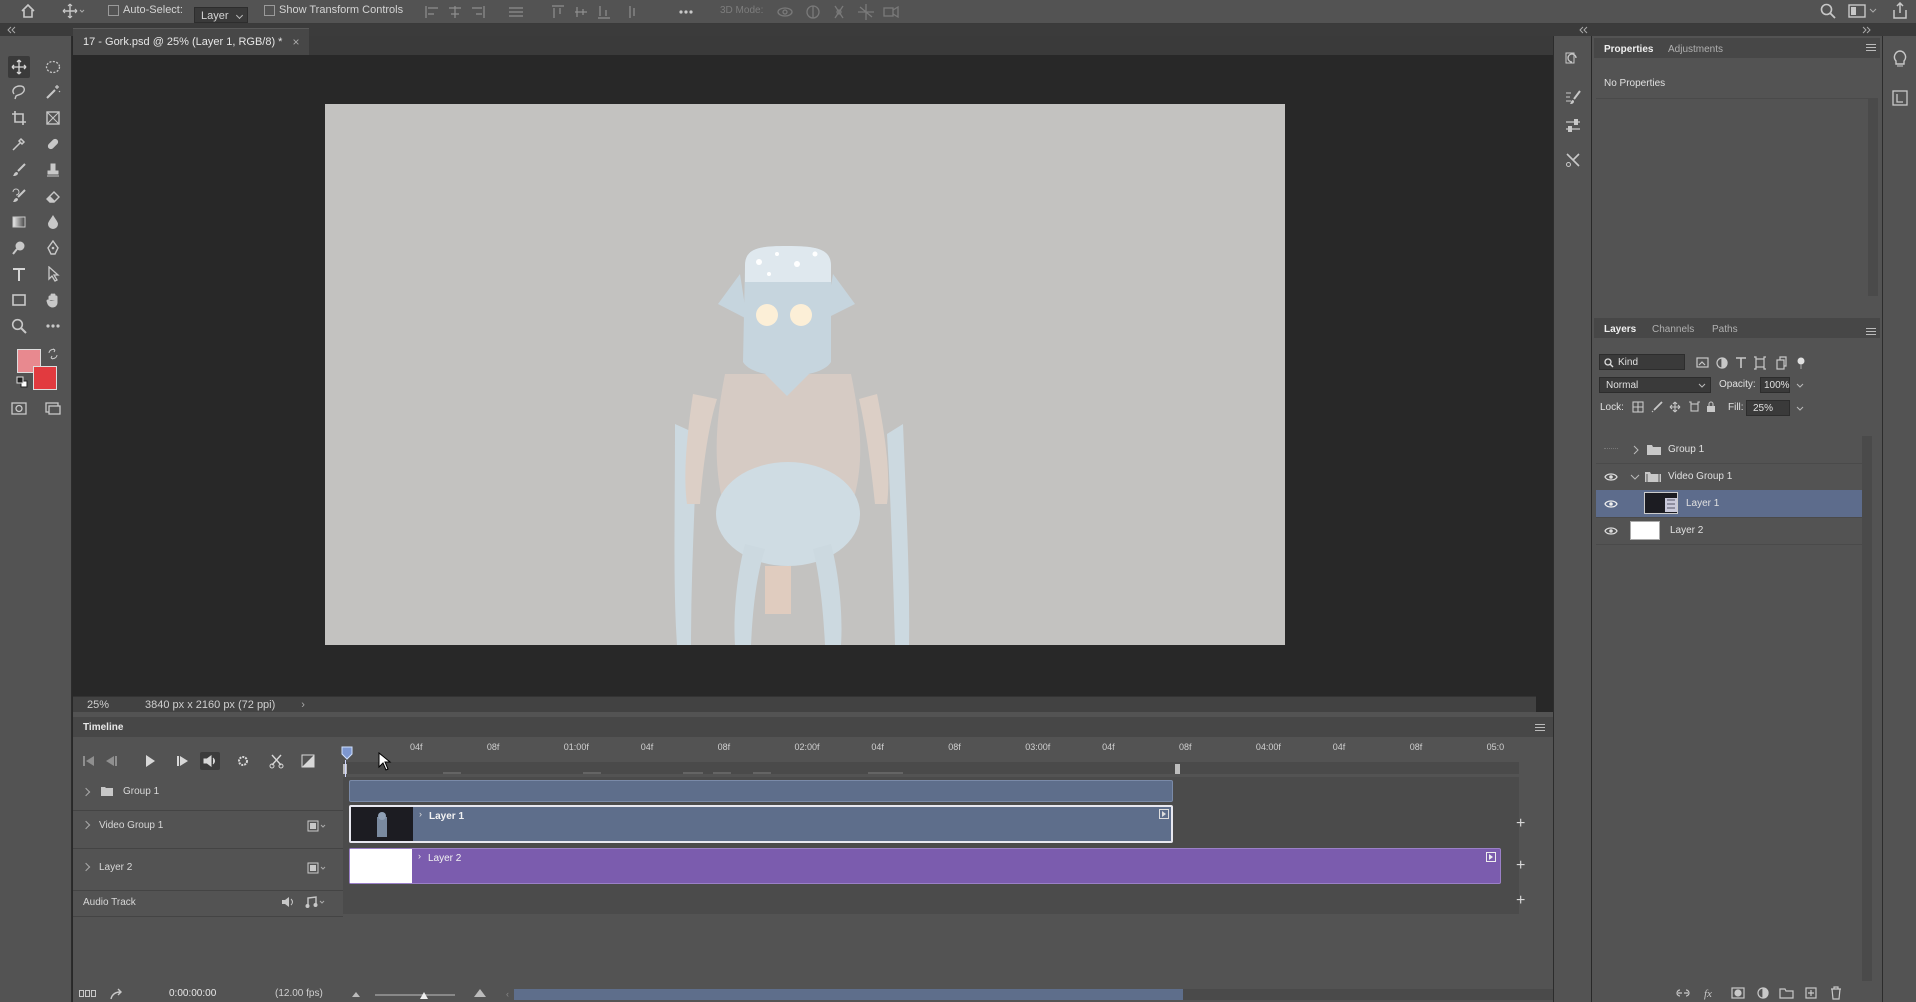 The height and width of the screenshot is (1002, 1916). Describe the element at coordinates (28, 11) in the screenshot. I see `home-icon` at that location.